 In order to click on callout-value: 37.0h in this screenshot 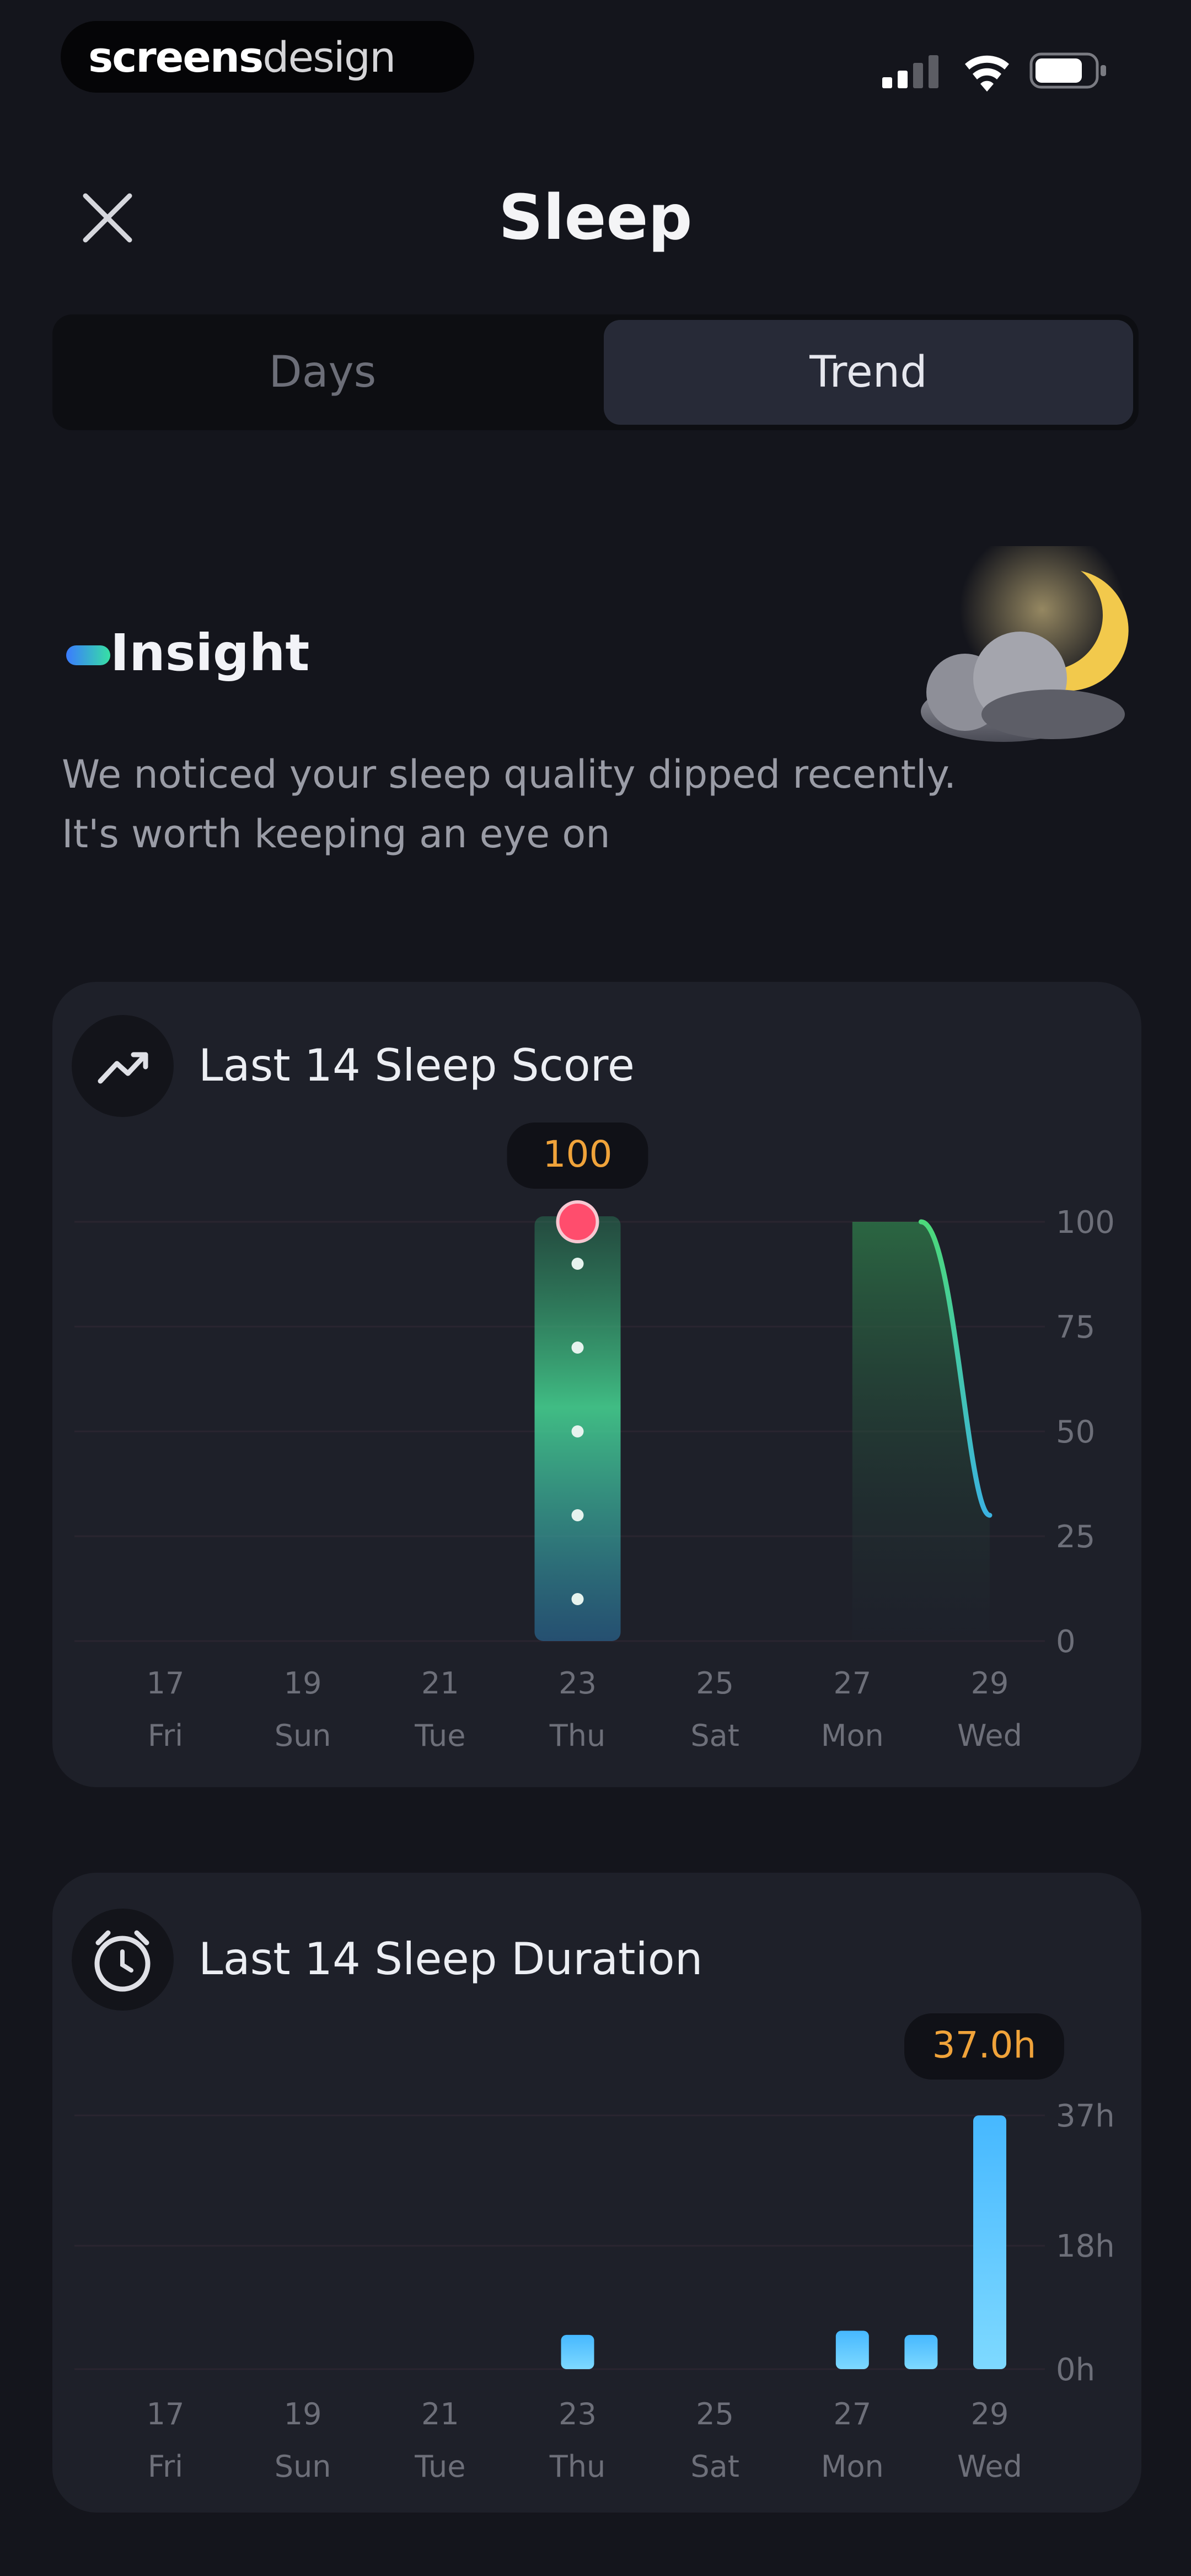, I will do `click(984, 2045)`.